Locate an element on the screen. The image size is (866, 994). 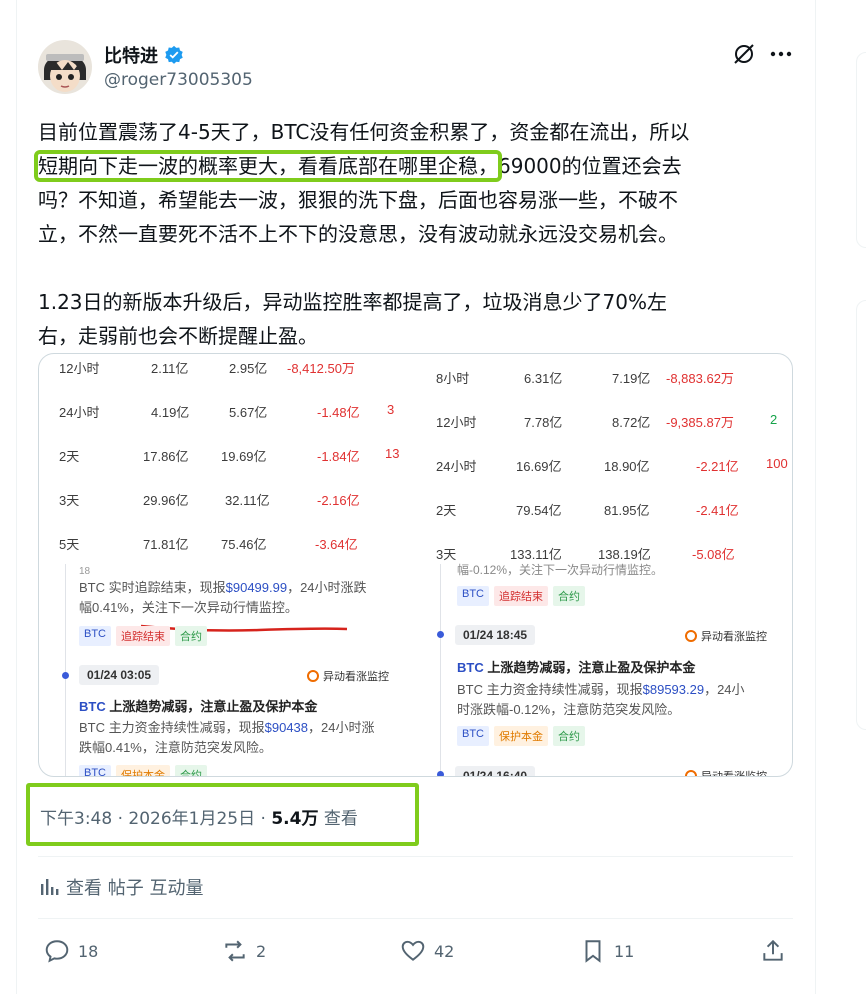
tweet-line: 目前位置震荡了4-5天了，BTC没有任何资金积累了，资金都在流出，所以 is located at coordinates (364, 132).